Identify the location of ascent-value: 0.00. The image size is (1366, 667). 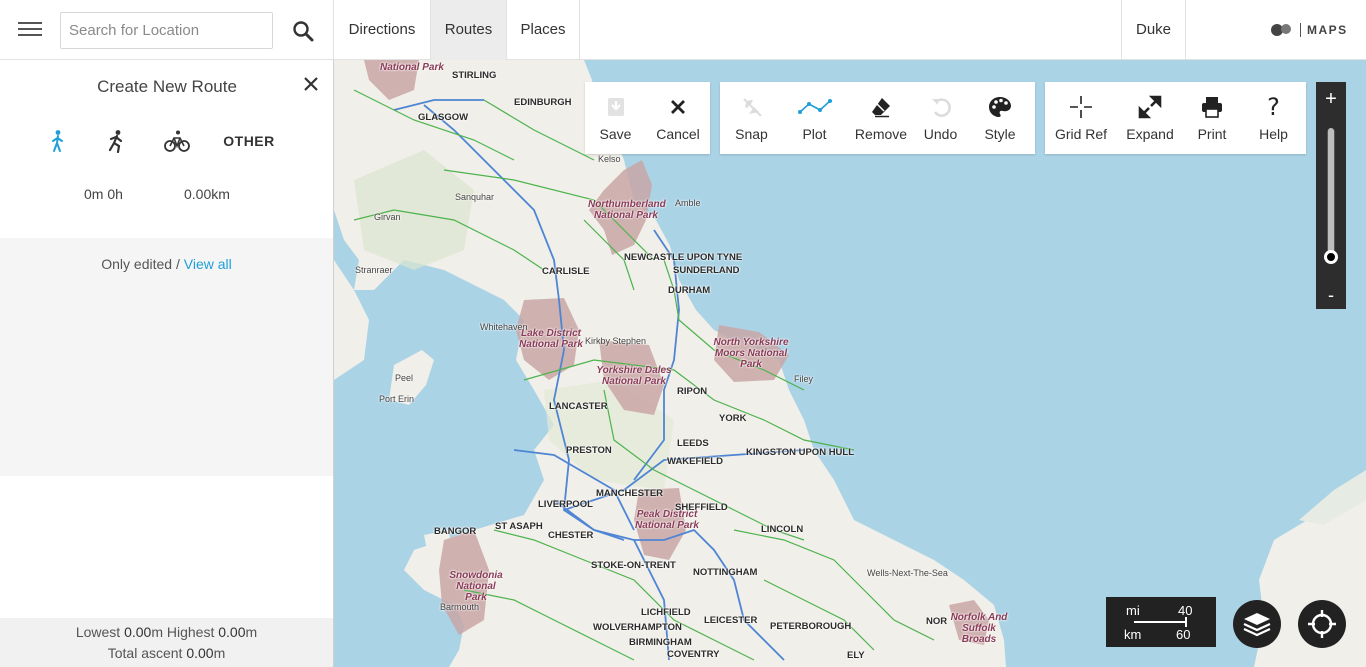
(200, 653).